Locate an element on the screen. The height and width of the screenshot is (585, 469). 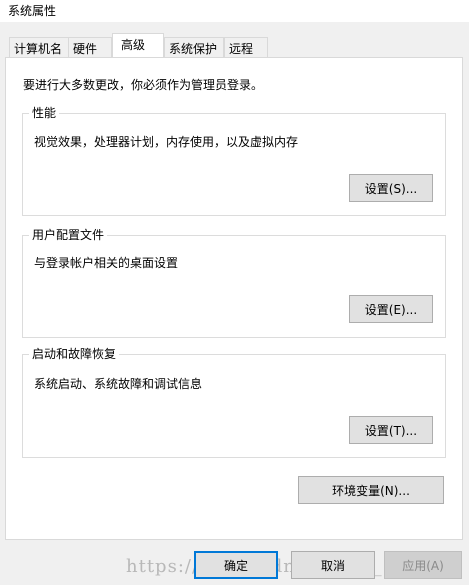
tab-label: 计算机名 is located at coordinates (38, 49).